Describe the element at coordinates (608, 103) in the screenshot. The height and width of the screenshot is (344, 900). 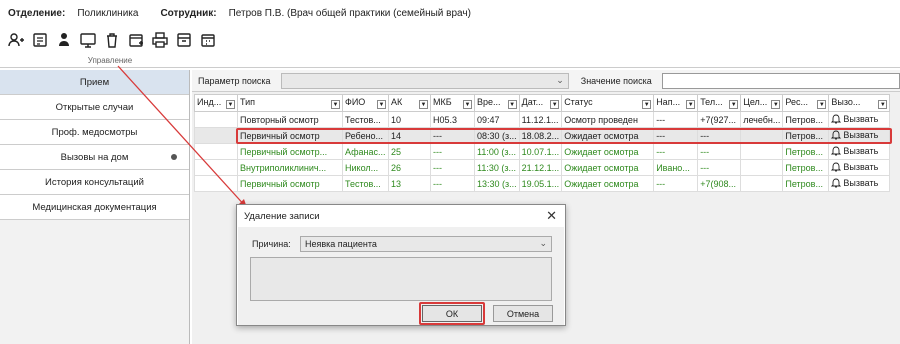
I see `column-header: Статус ▼` at that location.